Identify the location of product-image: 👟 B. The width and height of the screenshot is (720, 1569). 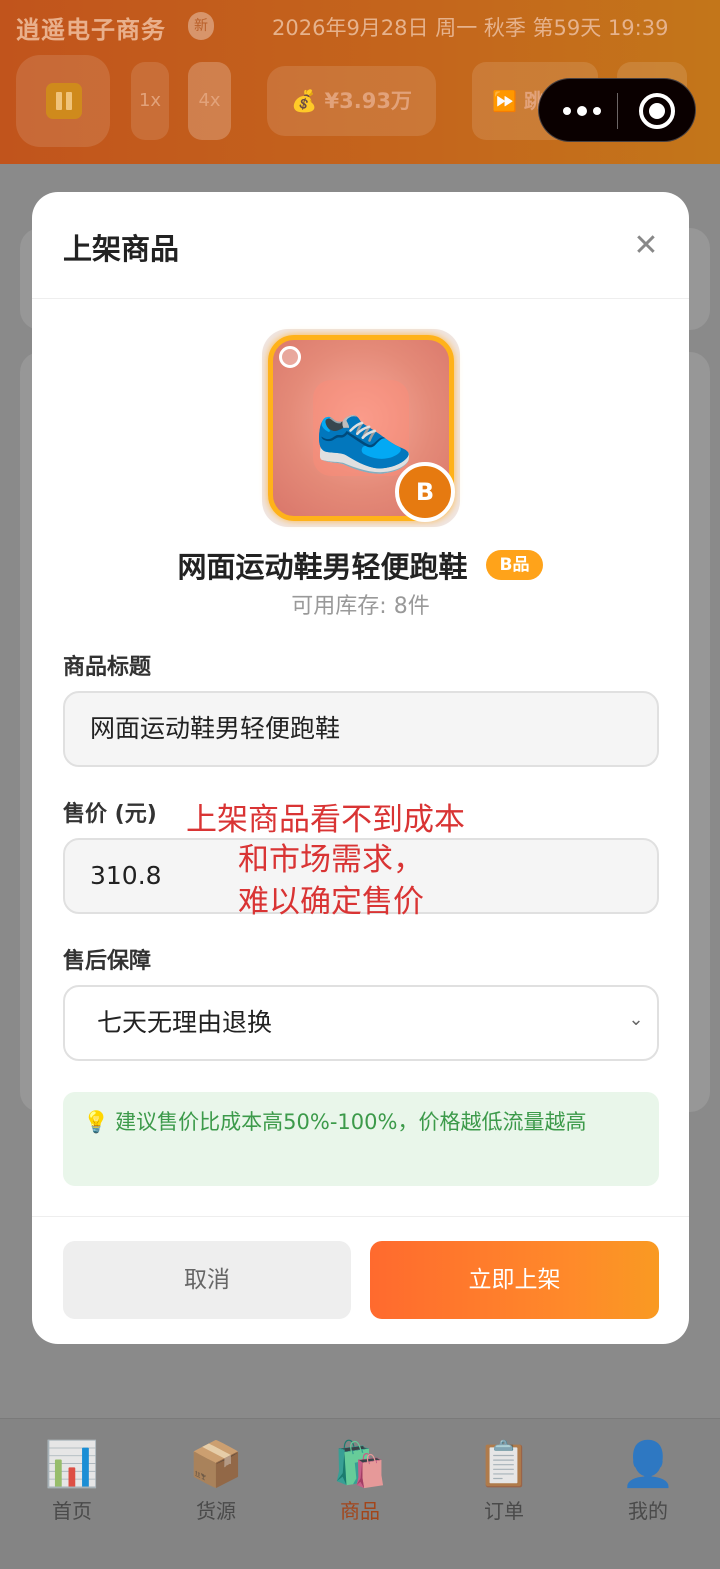
(361, 428).